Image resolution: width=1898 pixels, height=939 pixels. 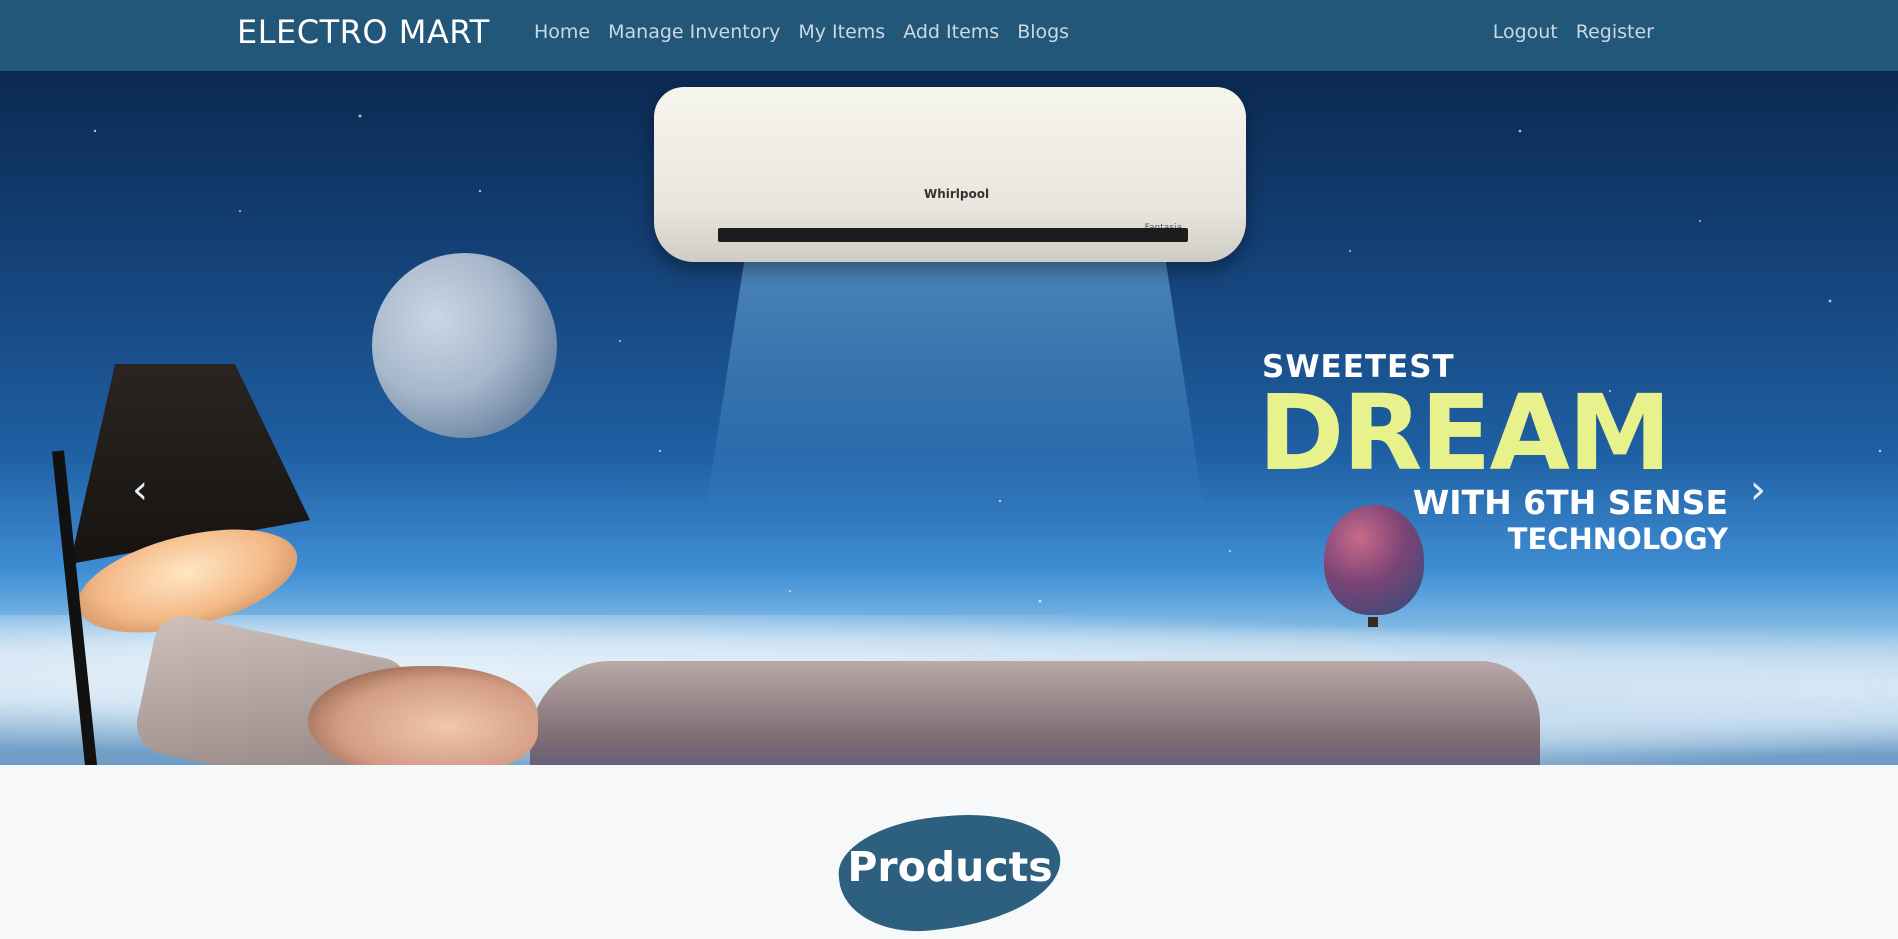 I want to click on ac-brand-label: Whirlpool, so click(x=957, y=194).